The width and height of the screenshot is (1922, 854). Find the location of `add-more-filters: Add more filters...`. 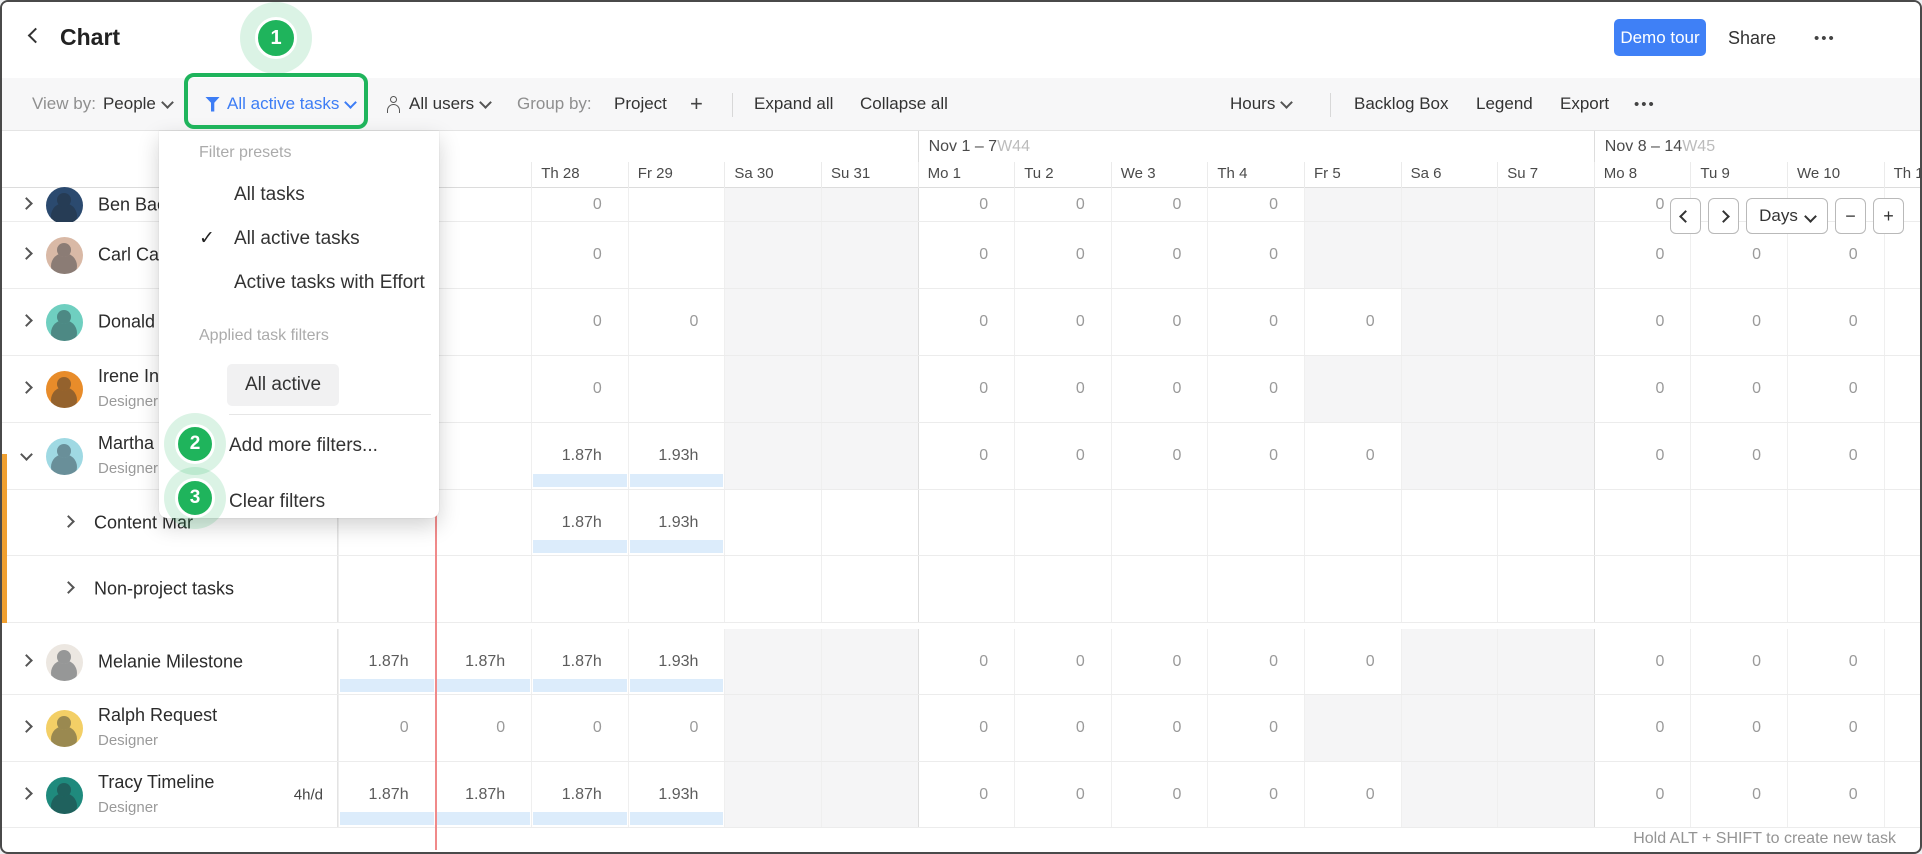

add-more-filters: Add more filters... is located at coordinates (303, 446).